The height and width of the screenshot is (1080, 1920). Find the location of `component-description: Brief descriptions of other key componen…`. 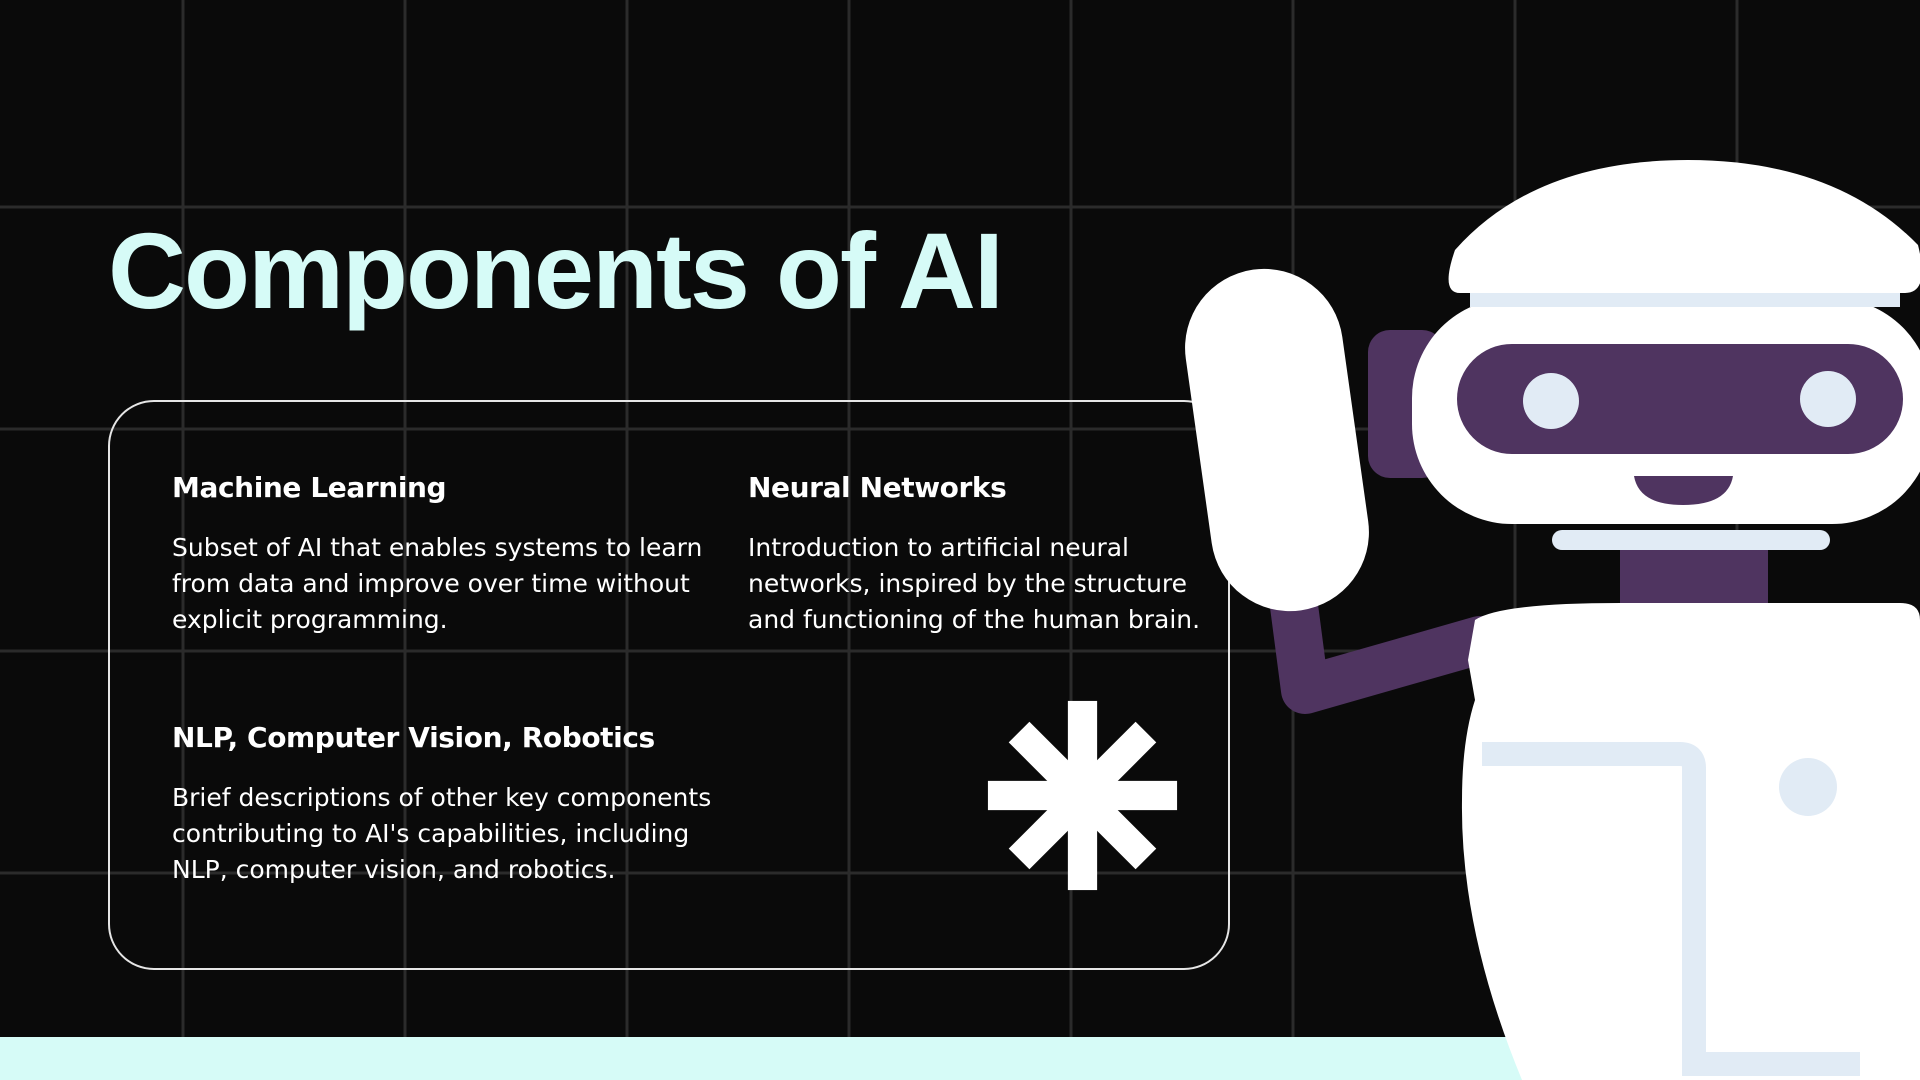

component-description: Brief descriptions of other key componen… is located at coordinates (442, 834).